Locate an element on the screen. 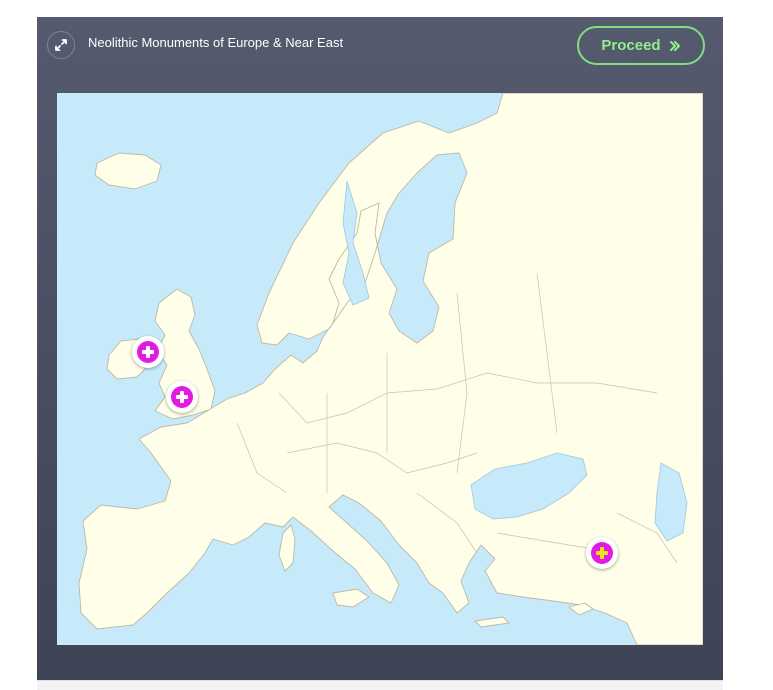 The height and width of the screenshot is (690, 773). map-marker-anatolia is located at coordinates (602, 553).